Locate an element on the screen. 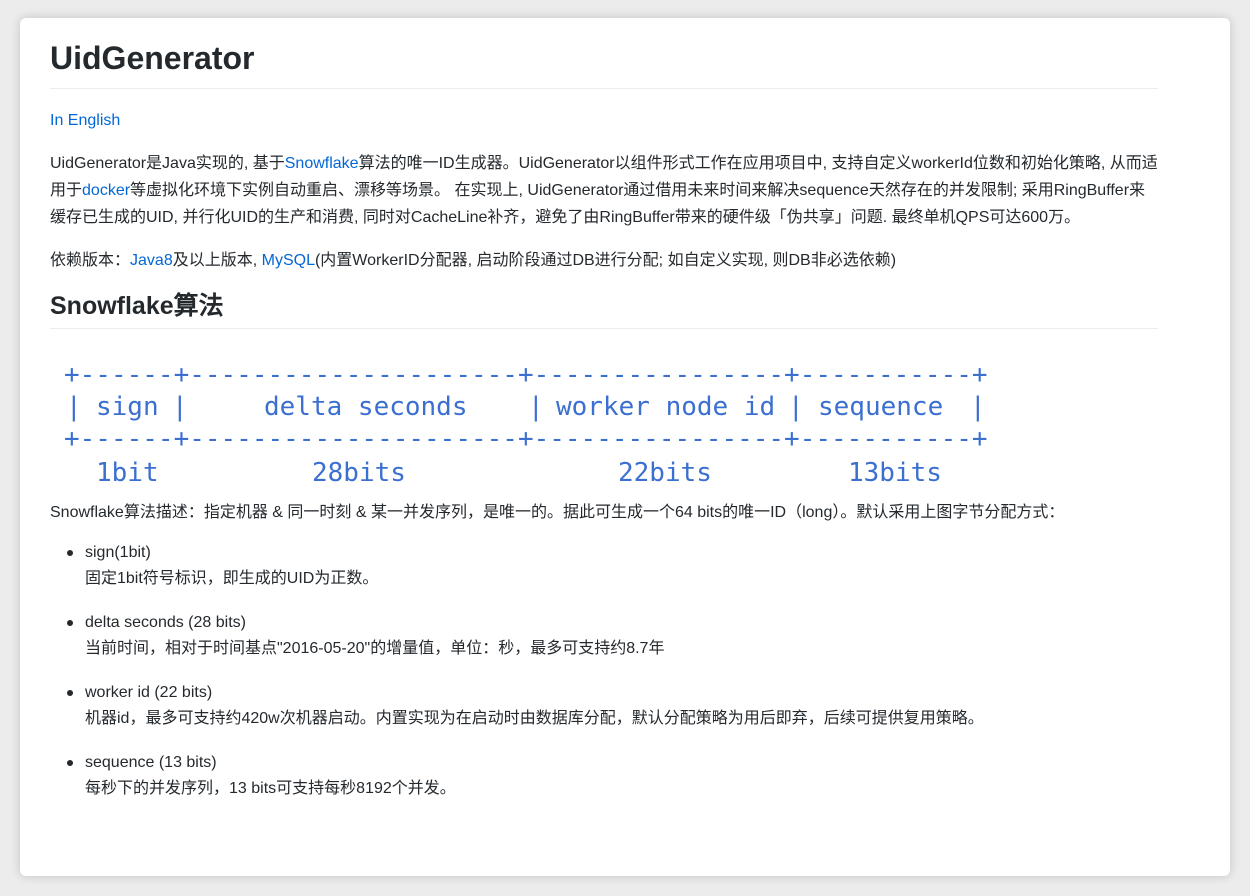 Image resolution: width=1250 pixels, height=896 pixels. diagram-bits-worker-node-id: 22bits is located at coordinates (665, 473).